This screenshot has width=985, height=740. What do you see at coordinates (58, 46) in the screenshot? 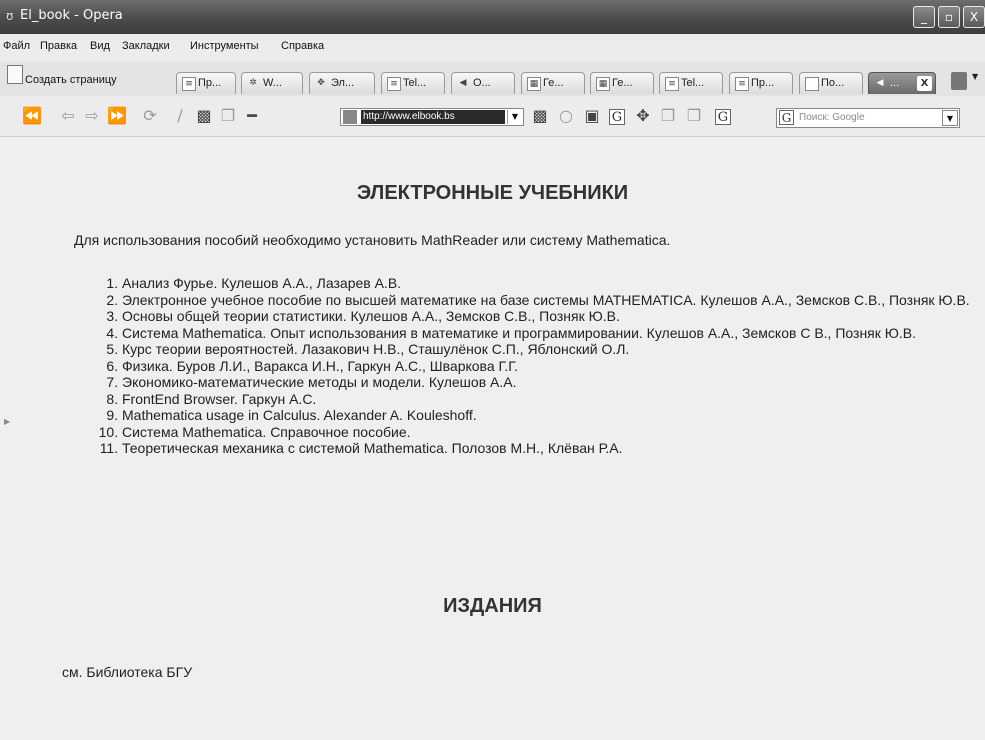
I see `menu-edit: Правка` at bounding box center [58, 46].